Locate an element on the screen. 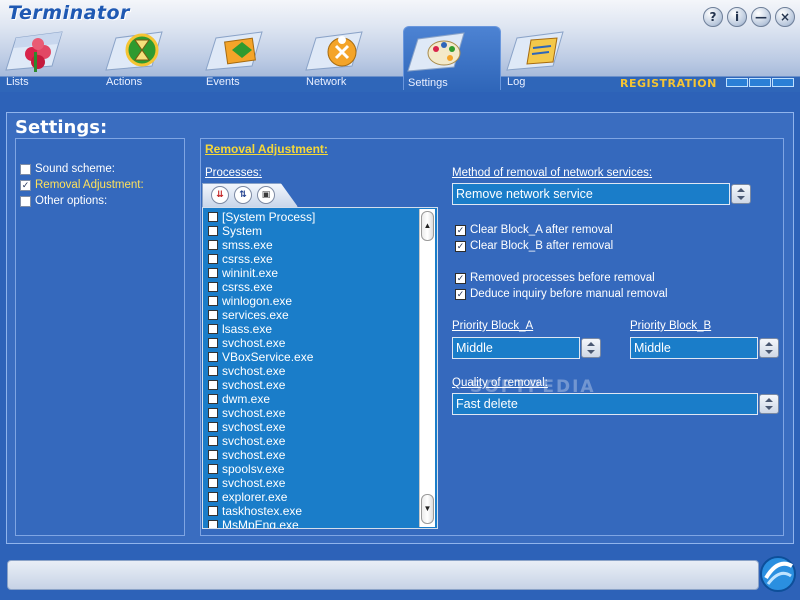 The height and width of the screenshot is (600, 800). list-item: dwm.exe is located at coordinates (239, 399).